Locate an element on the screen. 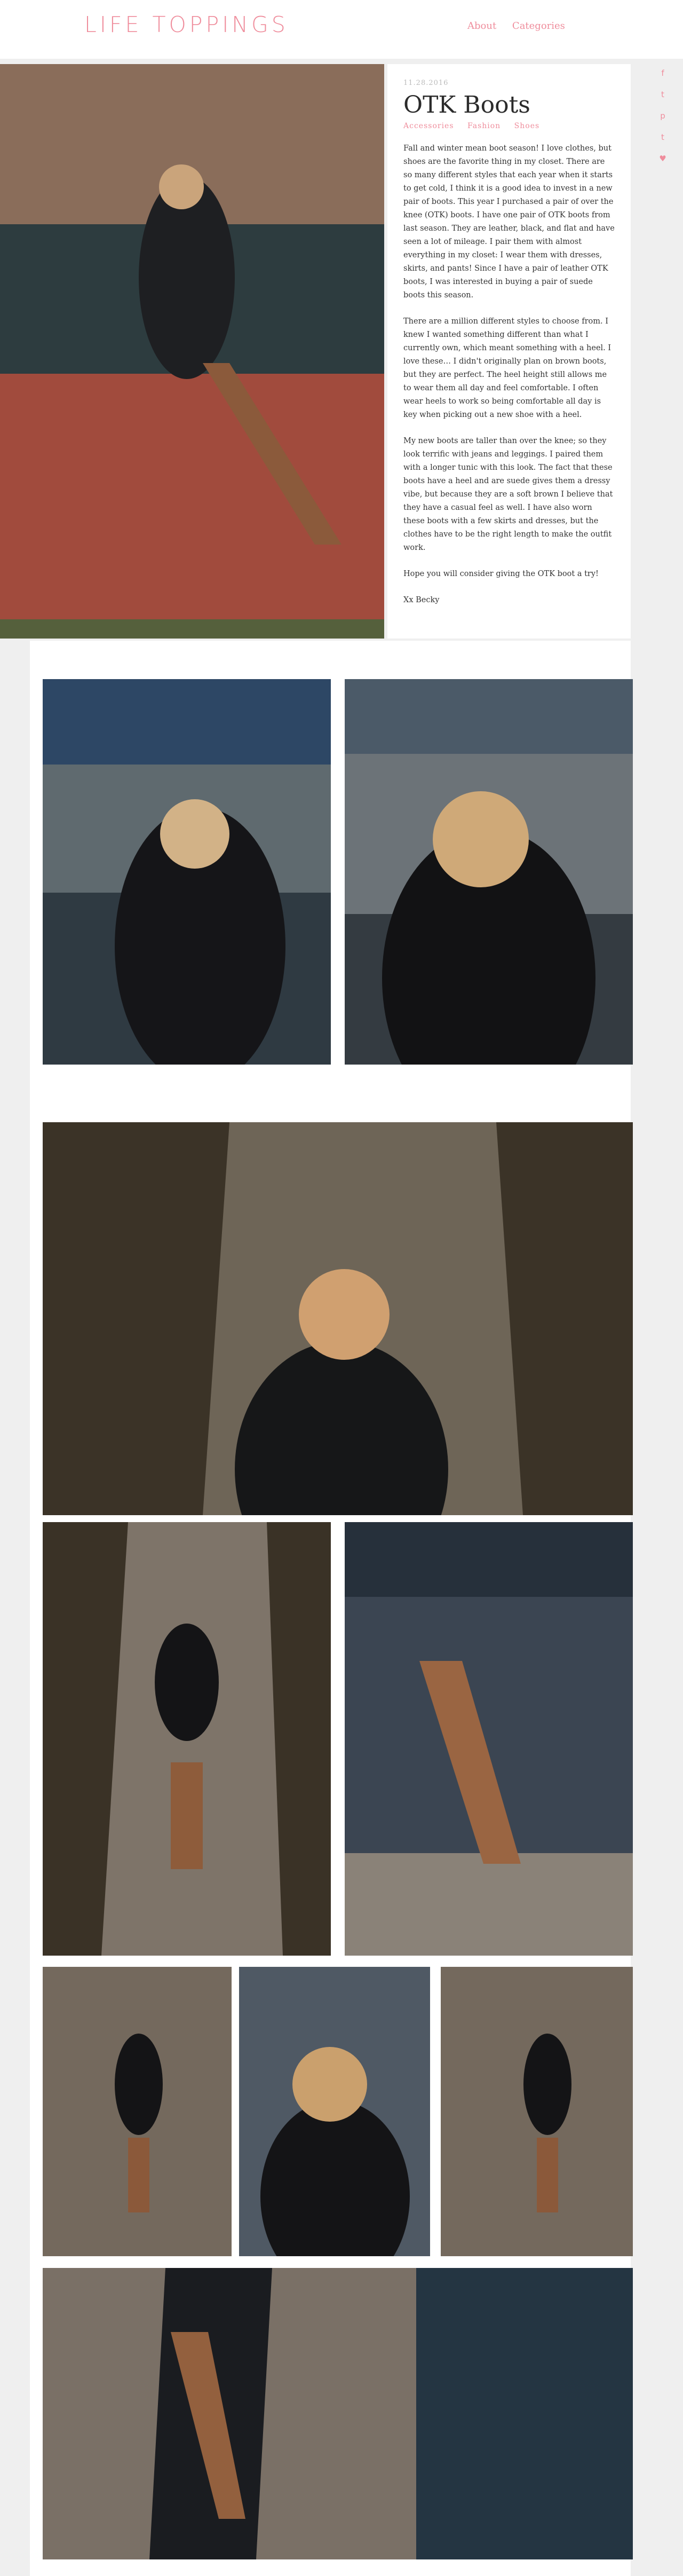  social-bar: f t p t ♥ is located at coordinates (662, 122).